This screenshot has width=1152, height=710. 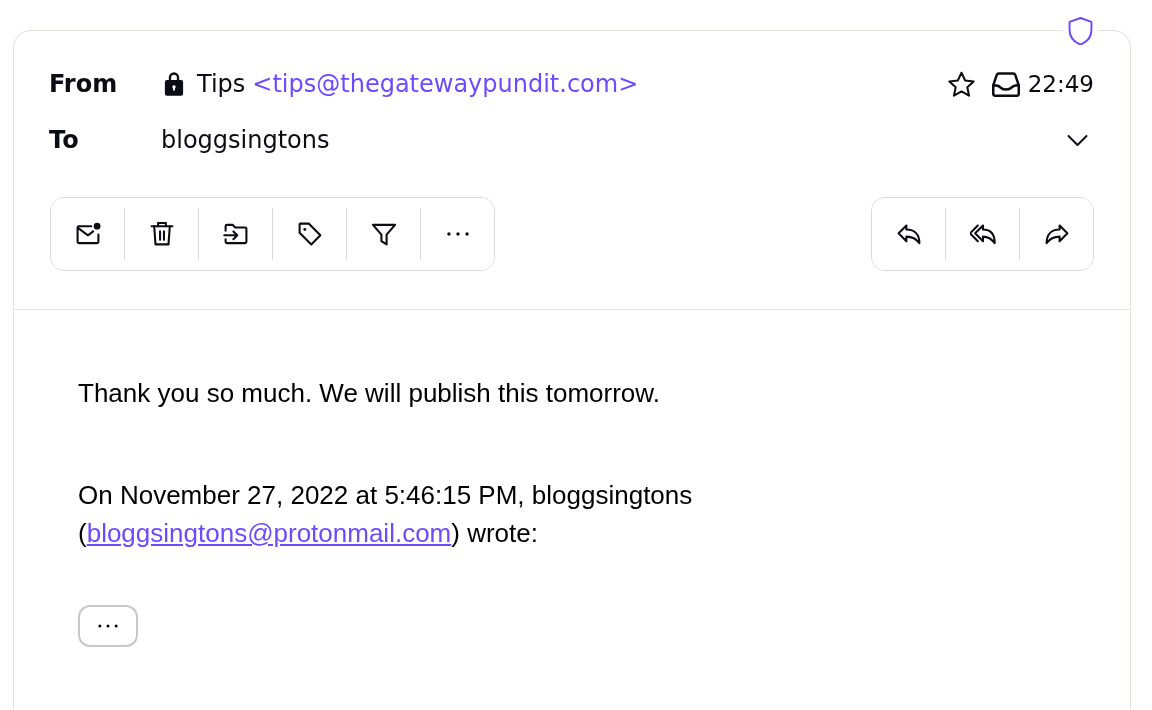 What do you see at coordinates (961, 84) in the screenshot?
I see `star-icon` at bounding box center [961, 84].